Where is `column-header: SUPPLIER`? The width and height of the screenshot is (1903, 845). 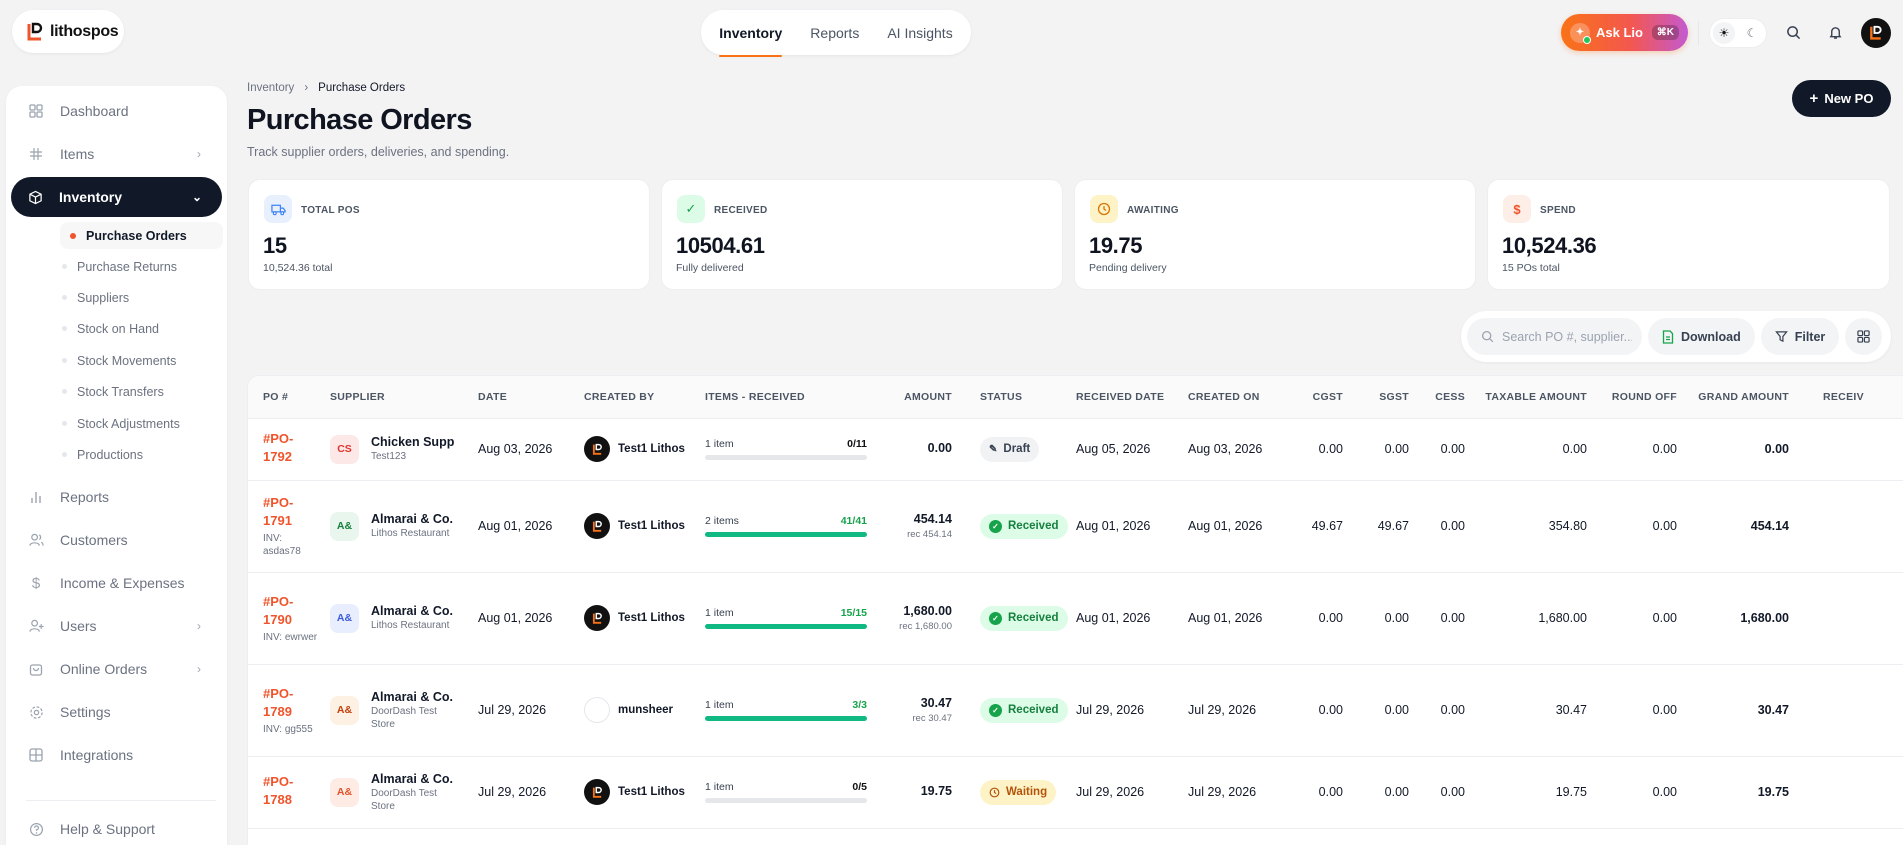 column-header: SUPPLIER is located at coordinates (398, 397).